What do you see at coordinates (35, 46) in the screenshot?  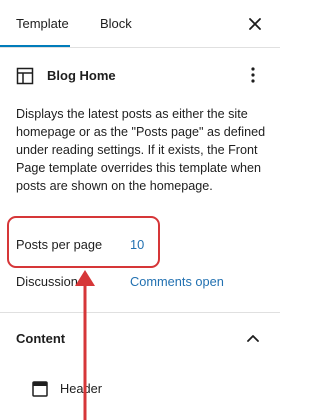 I see `active-tab-indicator` at bounding box center [35, 46].